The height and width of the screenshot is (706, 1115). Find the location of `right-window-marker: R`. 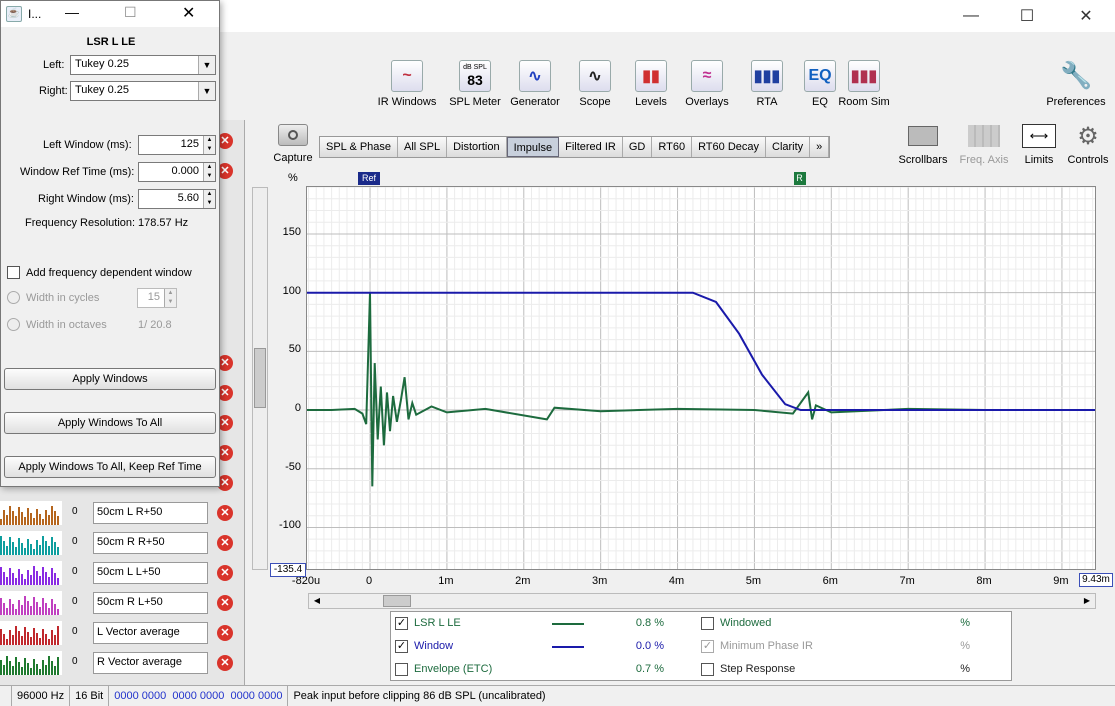

right-window-marker: R is located at coordinates (799, 178).